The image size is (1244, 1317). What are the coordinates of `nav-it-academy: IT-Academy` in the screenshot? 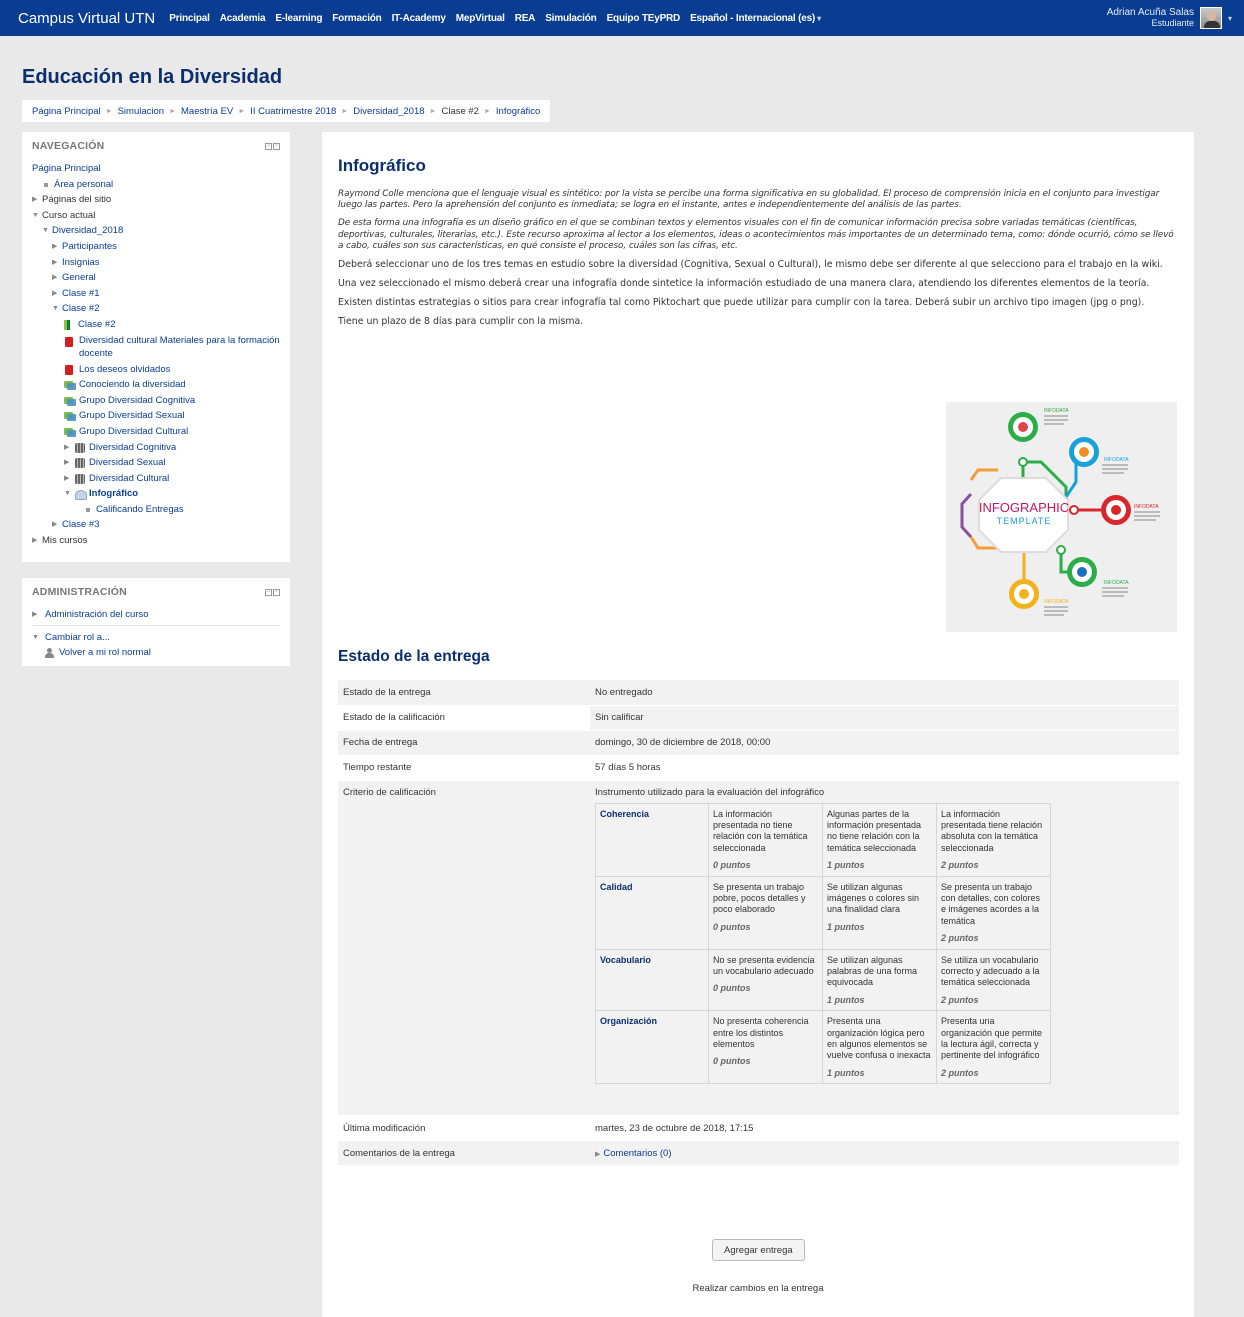 It's located at (419, 18).